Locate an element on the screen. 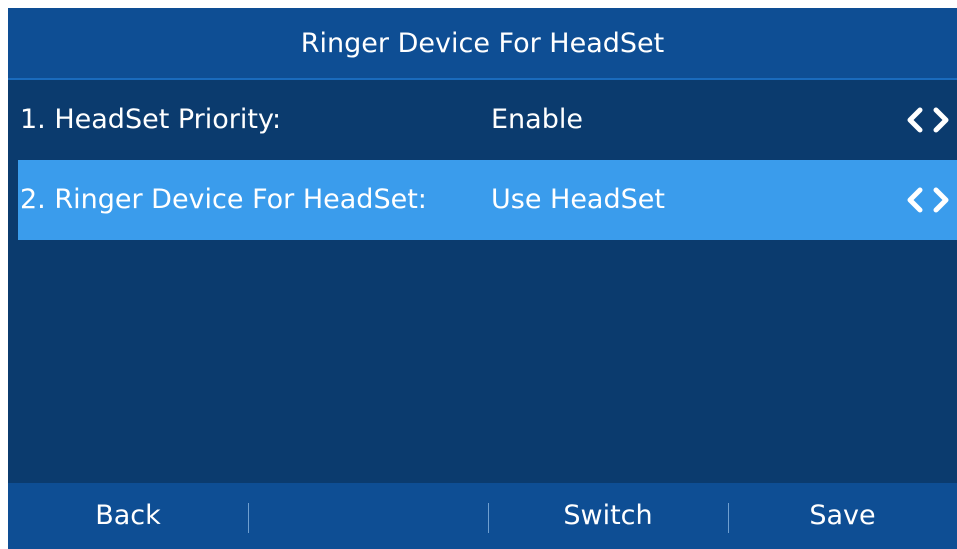 The height and width of the screenshot is (549, 957). back-softkey: Back is located at coordinates (128, 516).